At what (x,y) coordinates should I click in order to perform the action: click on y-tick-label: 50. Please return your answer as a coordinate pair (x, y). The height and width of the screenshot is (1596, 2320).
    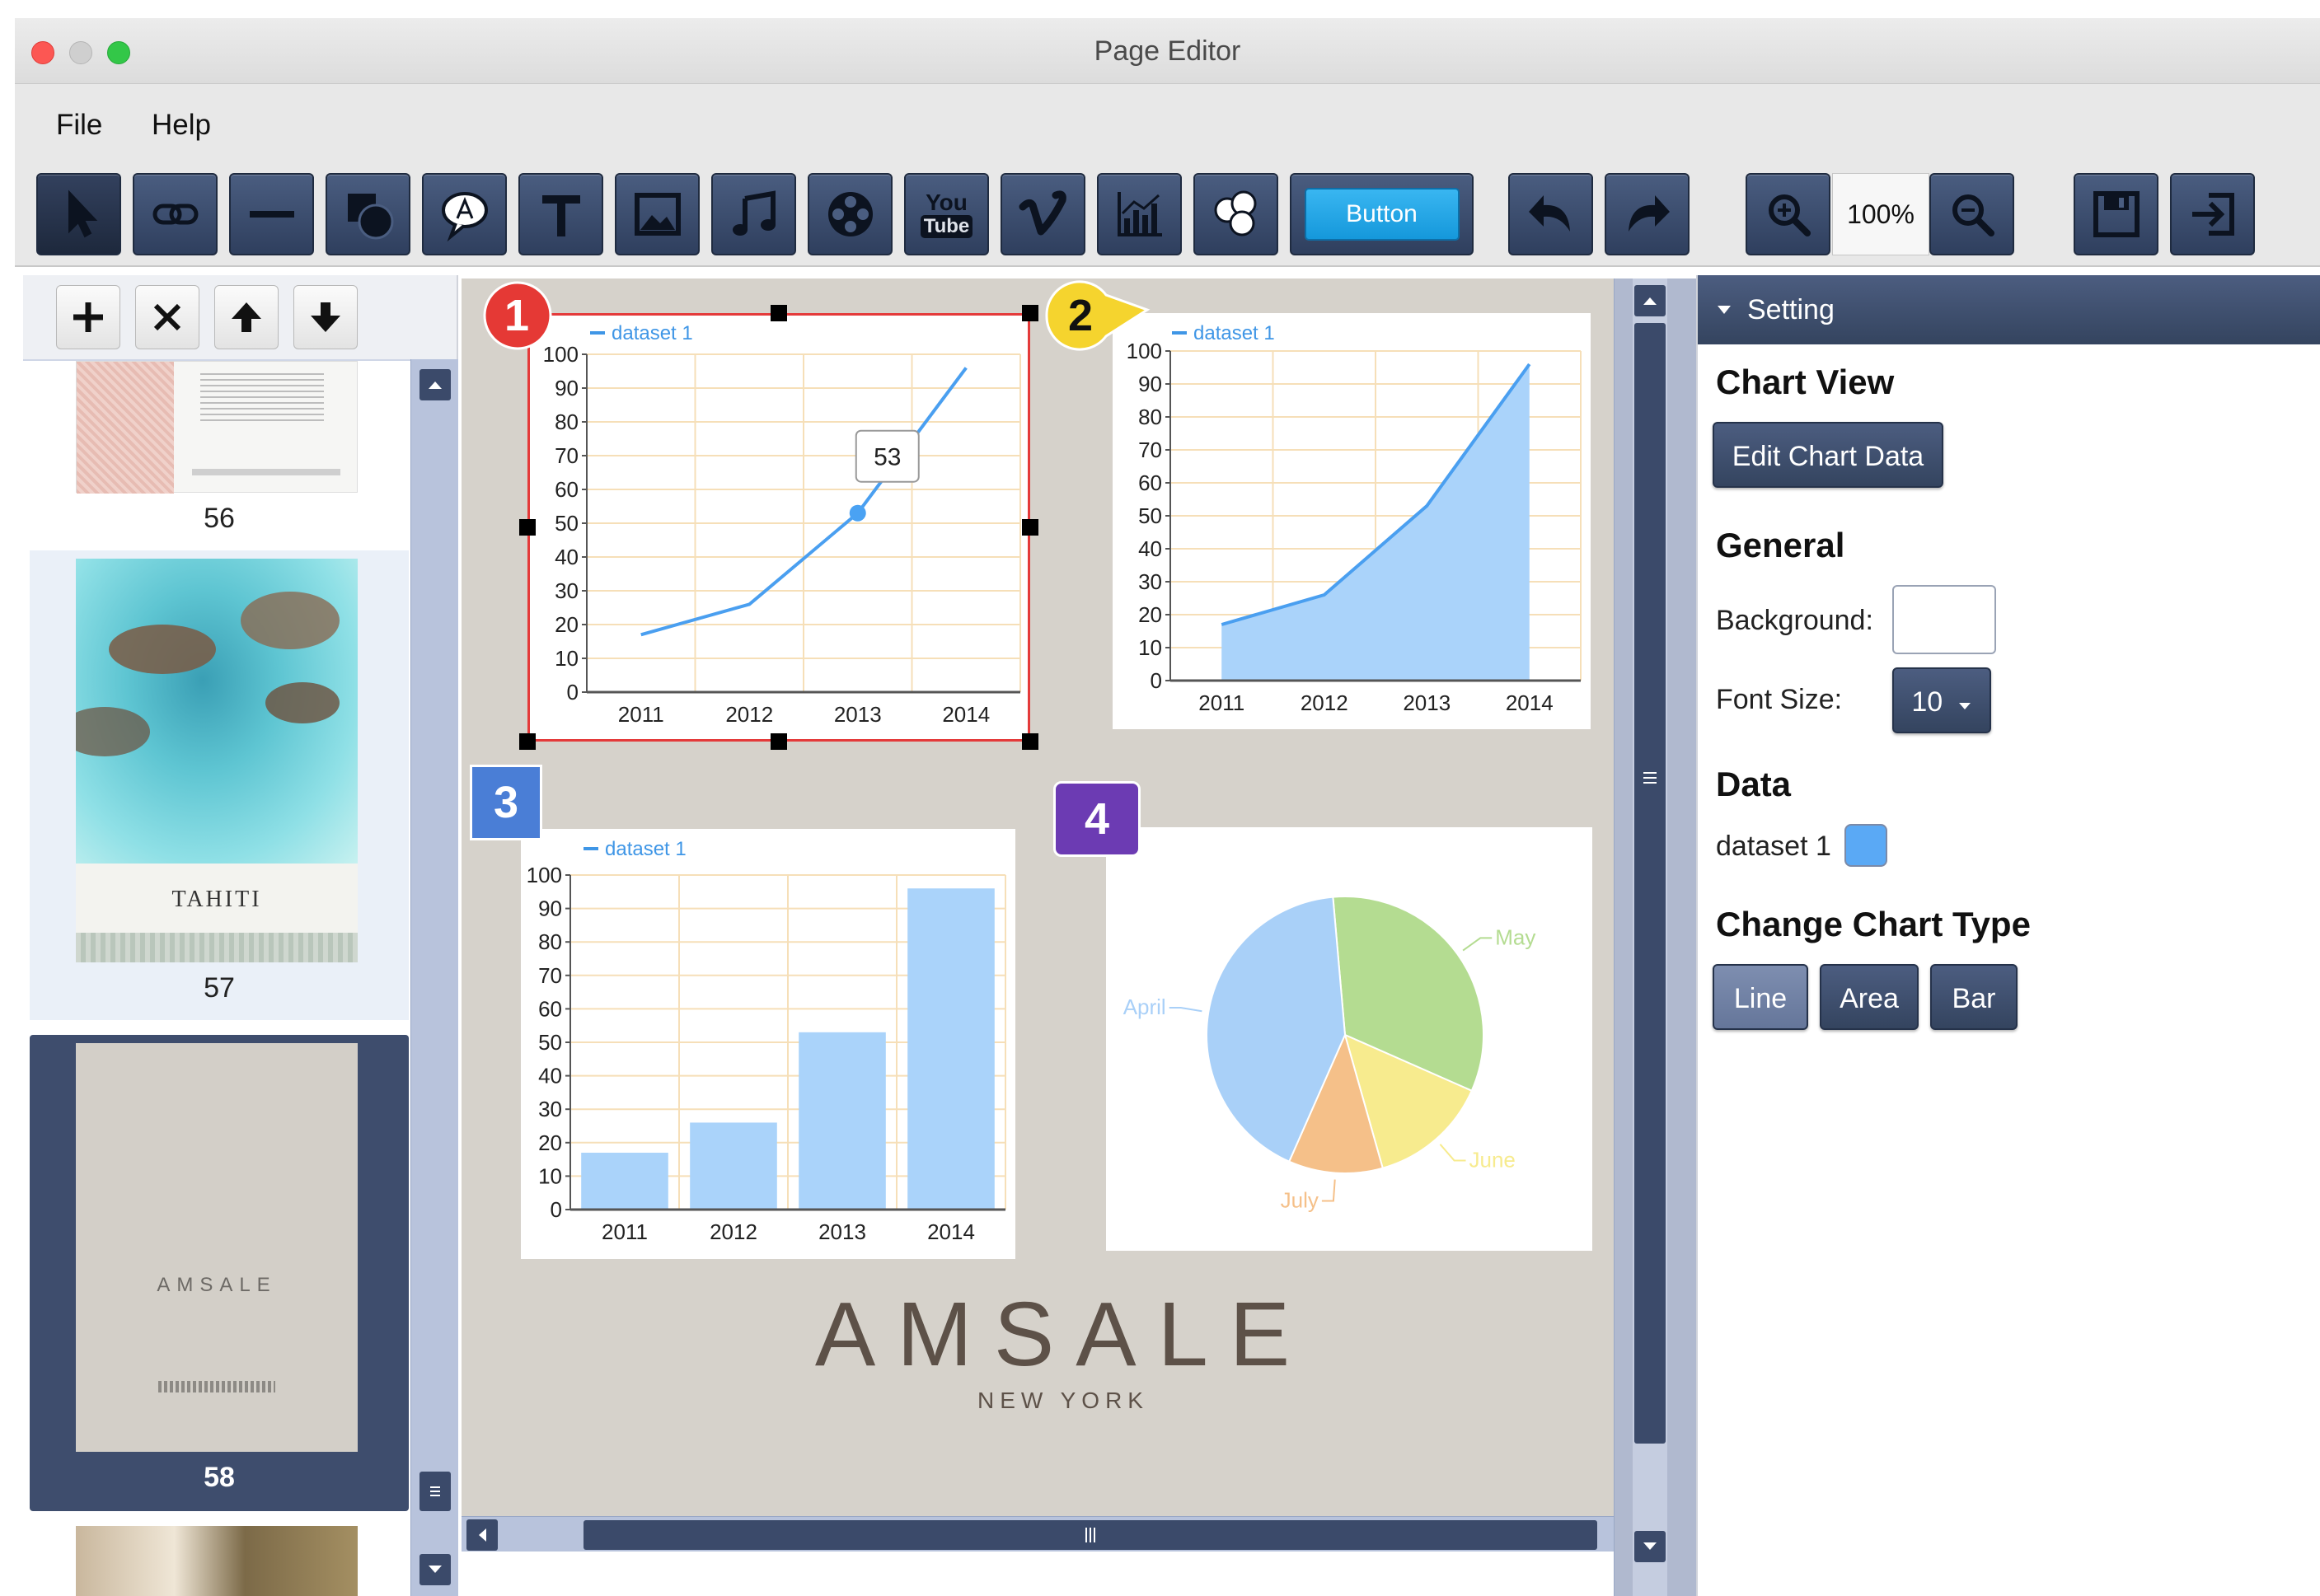
    Looking at the image, I should click on (550, 1042).